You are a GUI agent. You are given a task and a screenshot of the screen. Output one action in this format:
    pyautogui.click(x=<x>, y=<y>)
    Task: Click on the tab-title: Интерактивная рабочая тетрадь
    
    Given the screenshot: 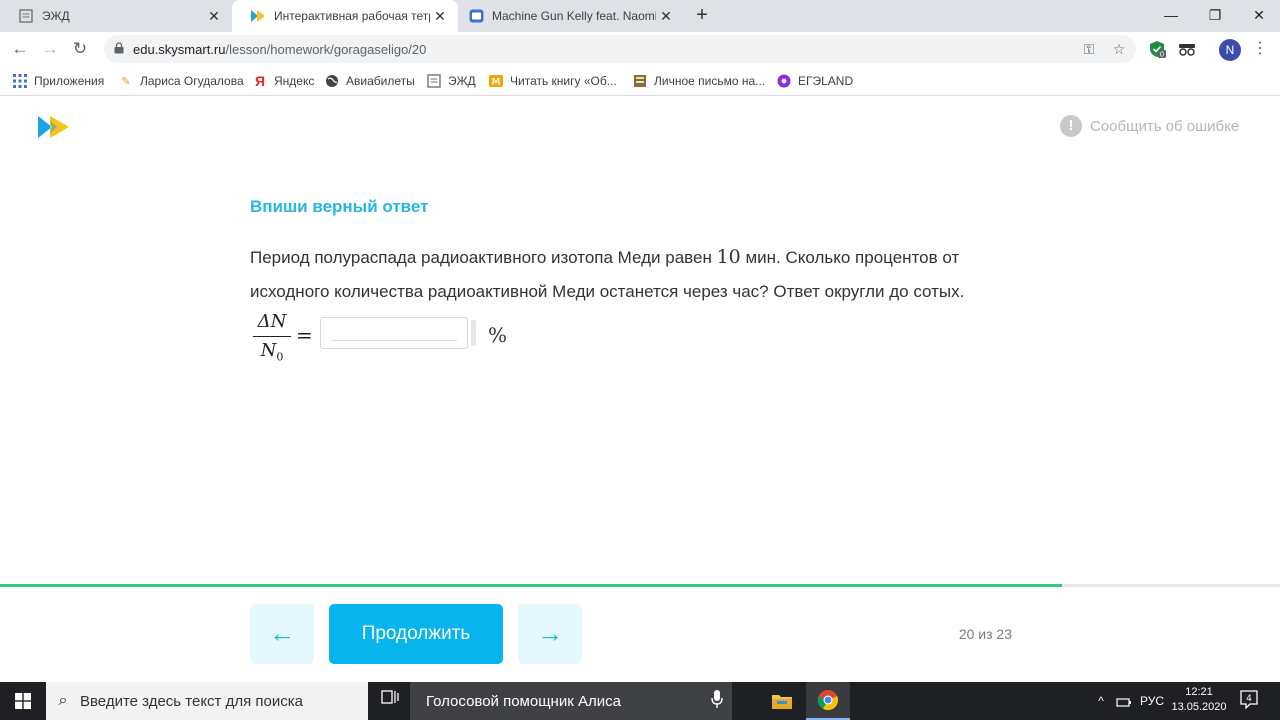 What is the action you would take?
    pyautogui.click(x=352, y=16)
    